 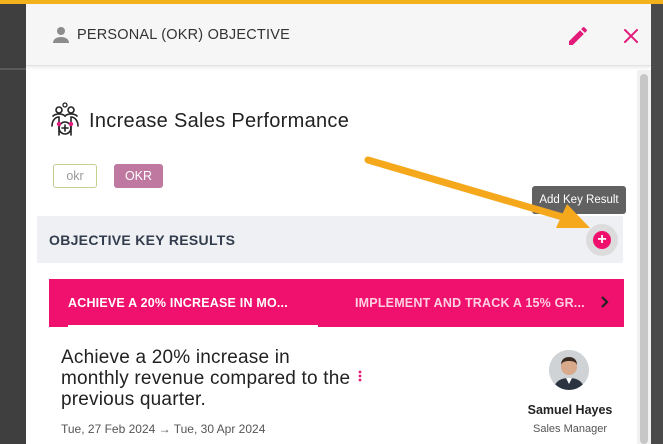 I want to click on avatar, so click(x=569, y=370).